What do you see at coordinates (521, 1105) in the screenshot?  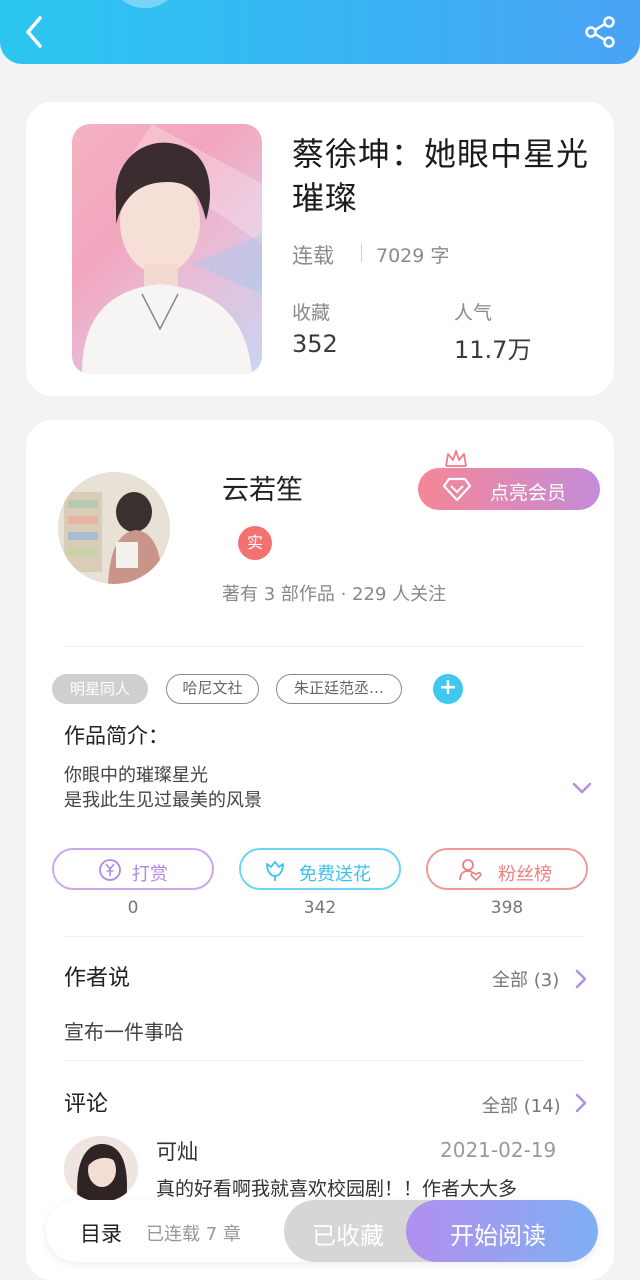 I see `comments-all-link: 全部 (14)` at bounding box center [521, 1105].